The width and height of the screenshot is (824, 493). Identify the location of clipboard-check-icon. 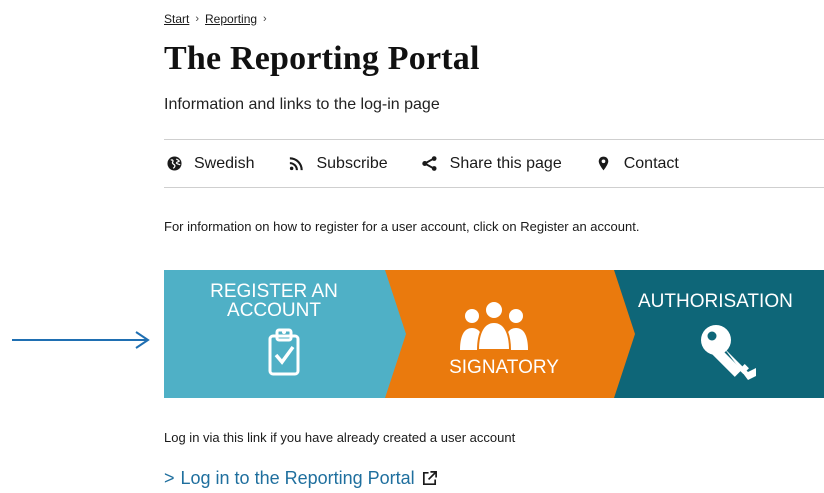
(284, 352).